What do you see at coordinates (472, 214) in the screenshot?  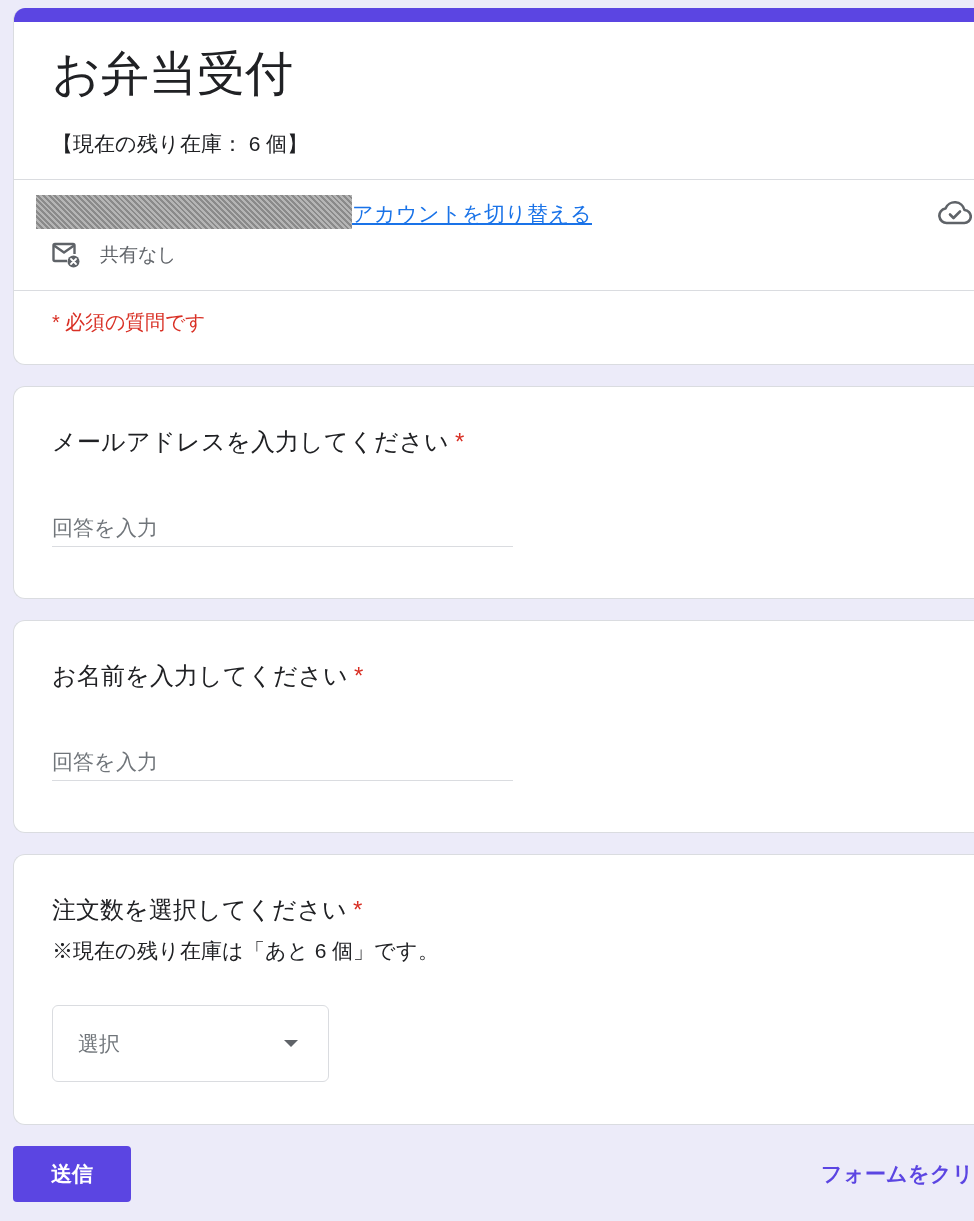 I see `switch-account-link: アカウントを切り替える` at bounding box center [472, 214].